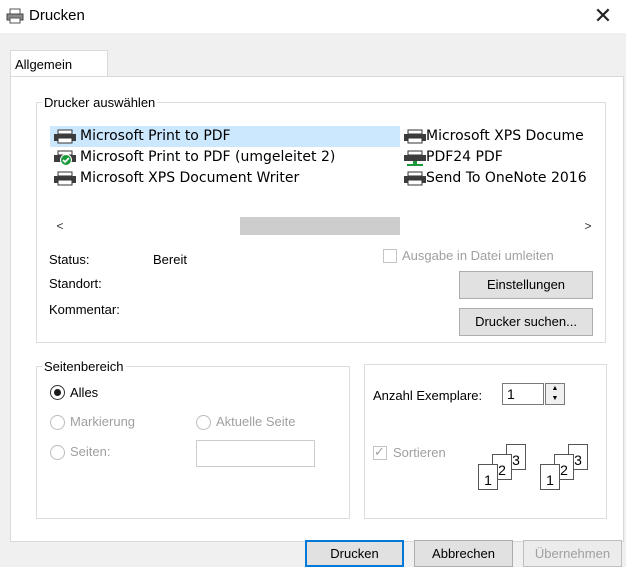  What do you see at coordinates (478, 255) in the screenshot?
I see `print-to-file-label: Ausgabe in Datei umleiten` at bounding box center [478, 255].